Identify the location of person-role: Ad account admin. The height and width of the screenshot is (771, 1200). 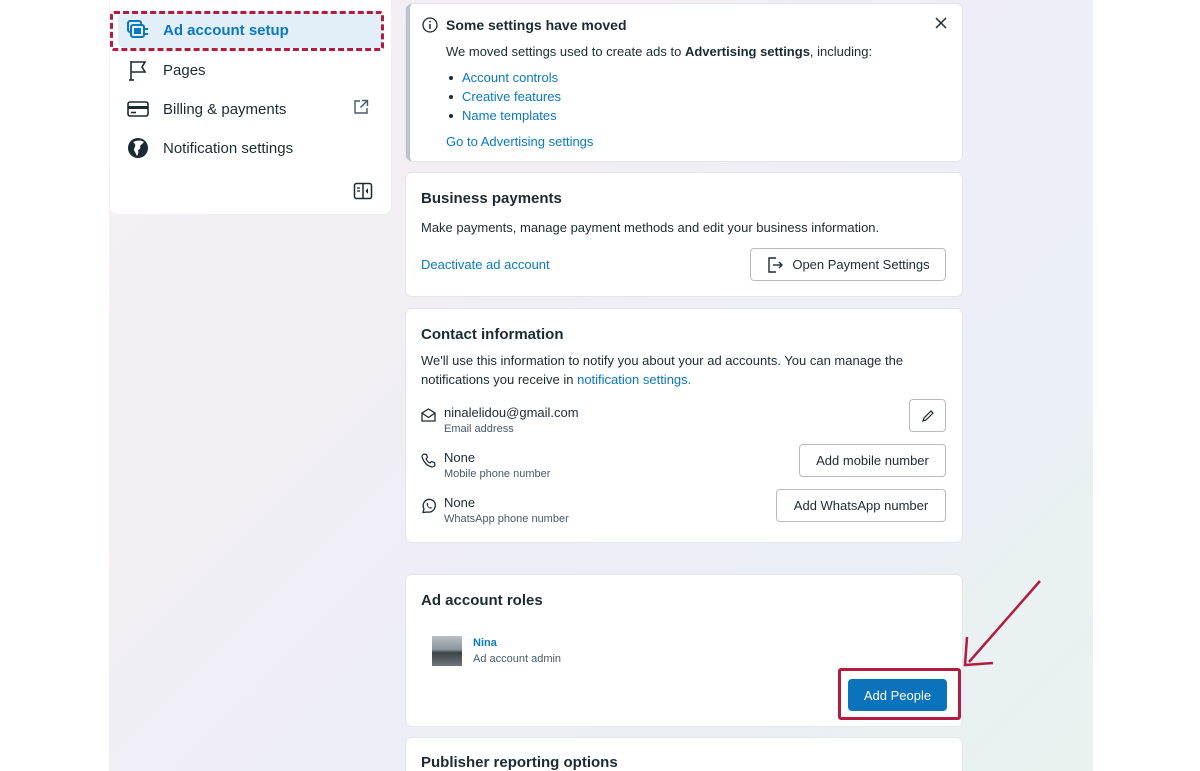
(517, 659).